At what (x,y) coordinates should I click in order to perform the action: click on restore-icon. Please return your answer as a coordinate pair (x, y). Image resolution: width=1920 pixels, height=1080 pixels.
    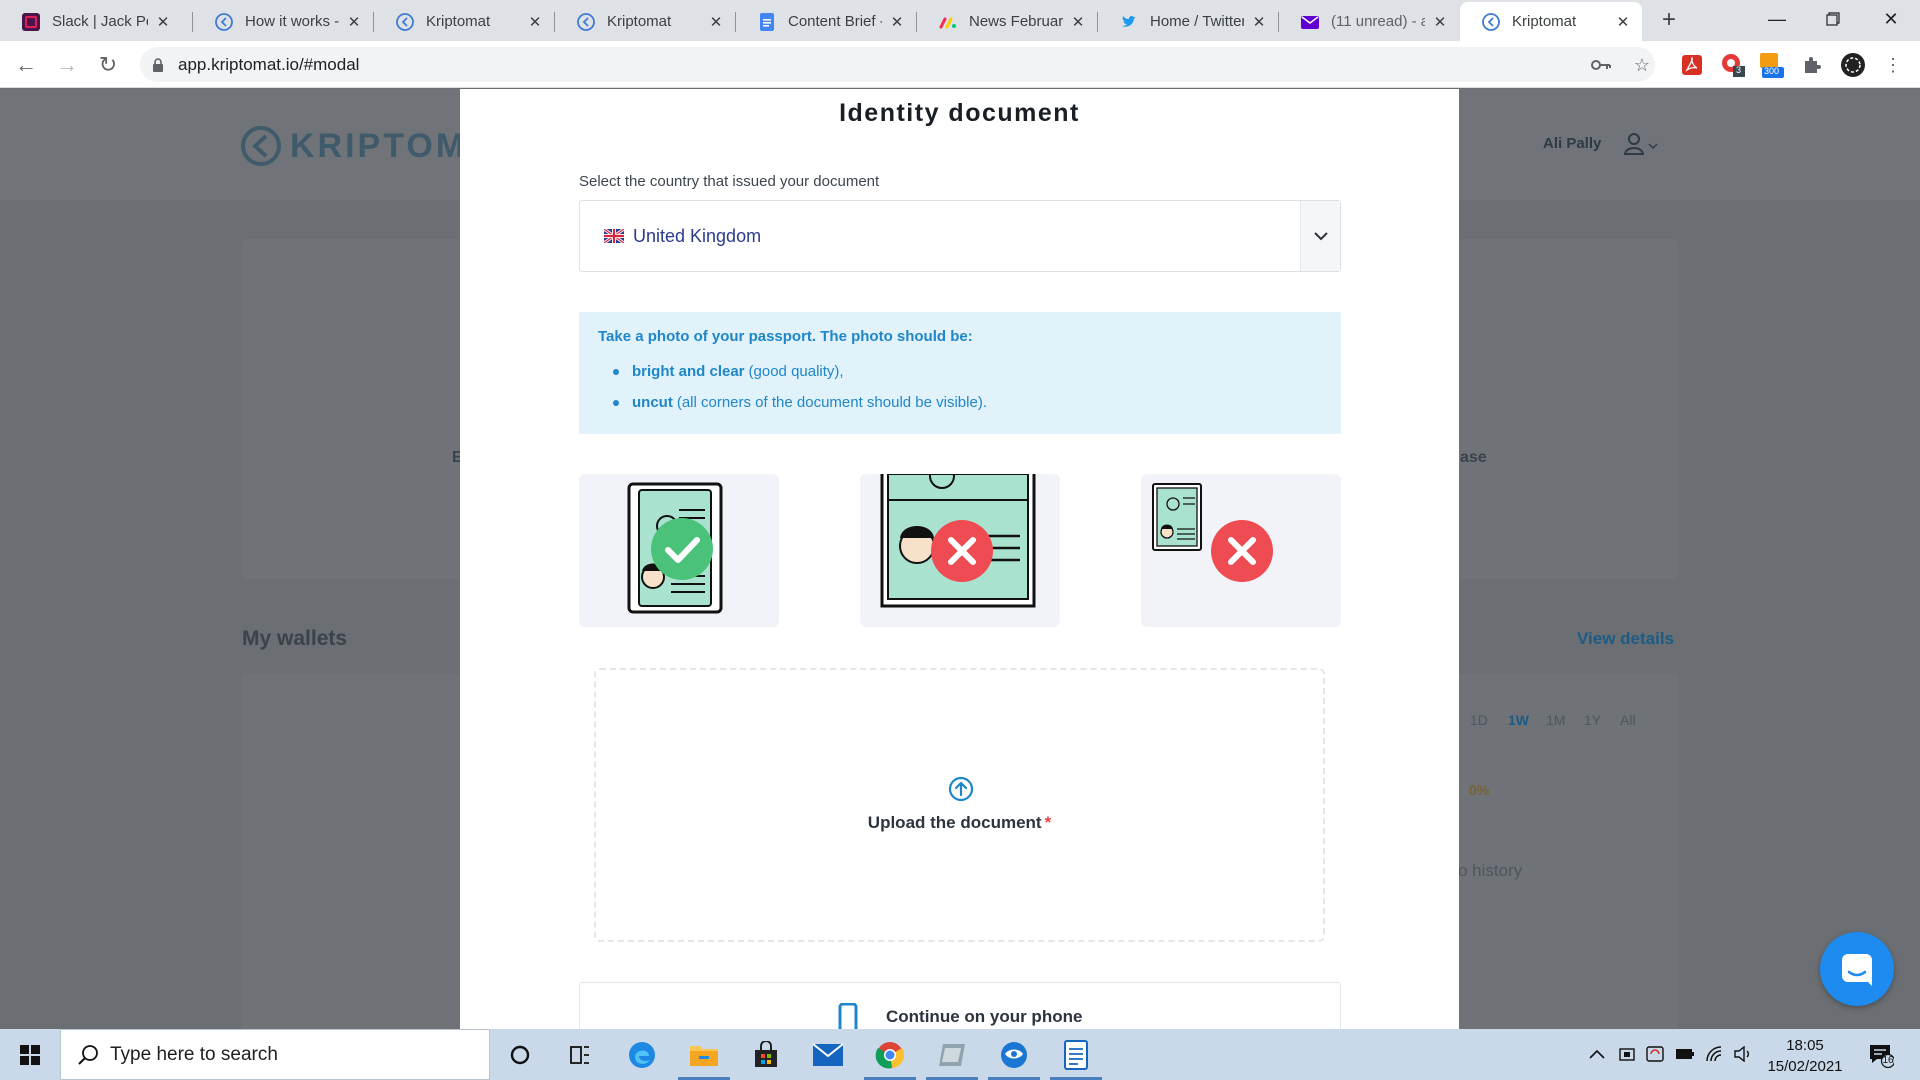
    Looking at the image, I should click on (1833, 19).